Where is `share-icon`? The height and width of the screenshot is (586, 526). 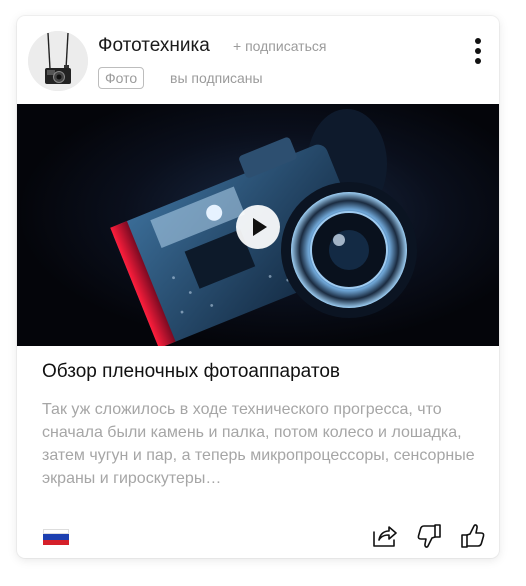
share-icon is located at coordinates (385, 536).